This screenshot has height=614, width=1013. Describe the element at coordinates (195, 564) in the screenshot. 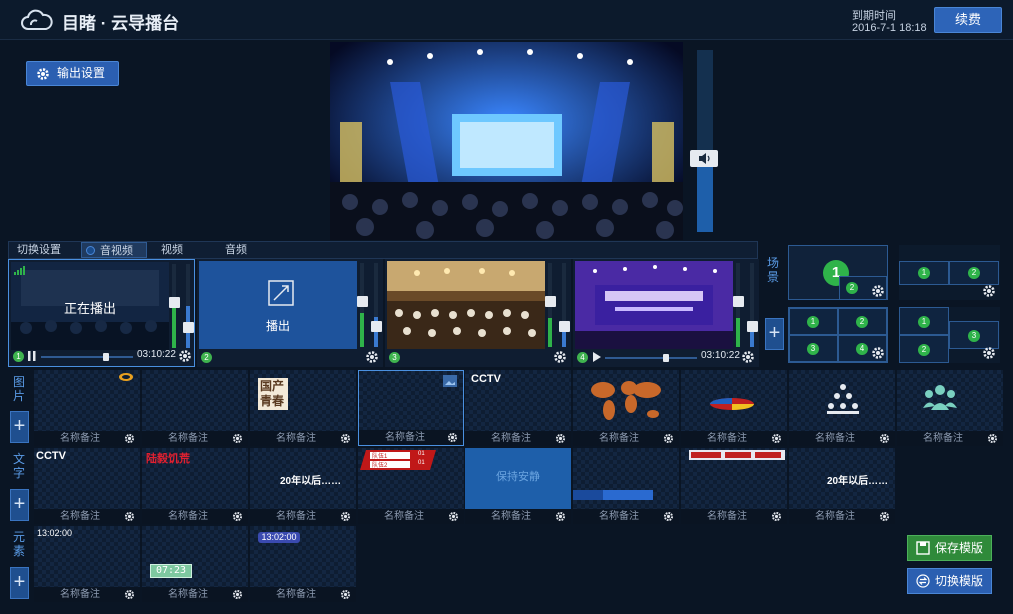

I see `media-card: 07:23 名称备注` at that location.